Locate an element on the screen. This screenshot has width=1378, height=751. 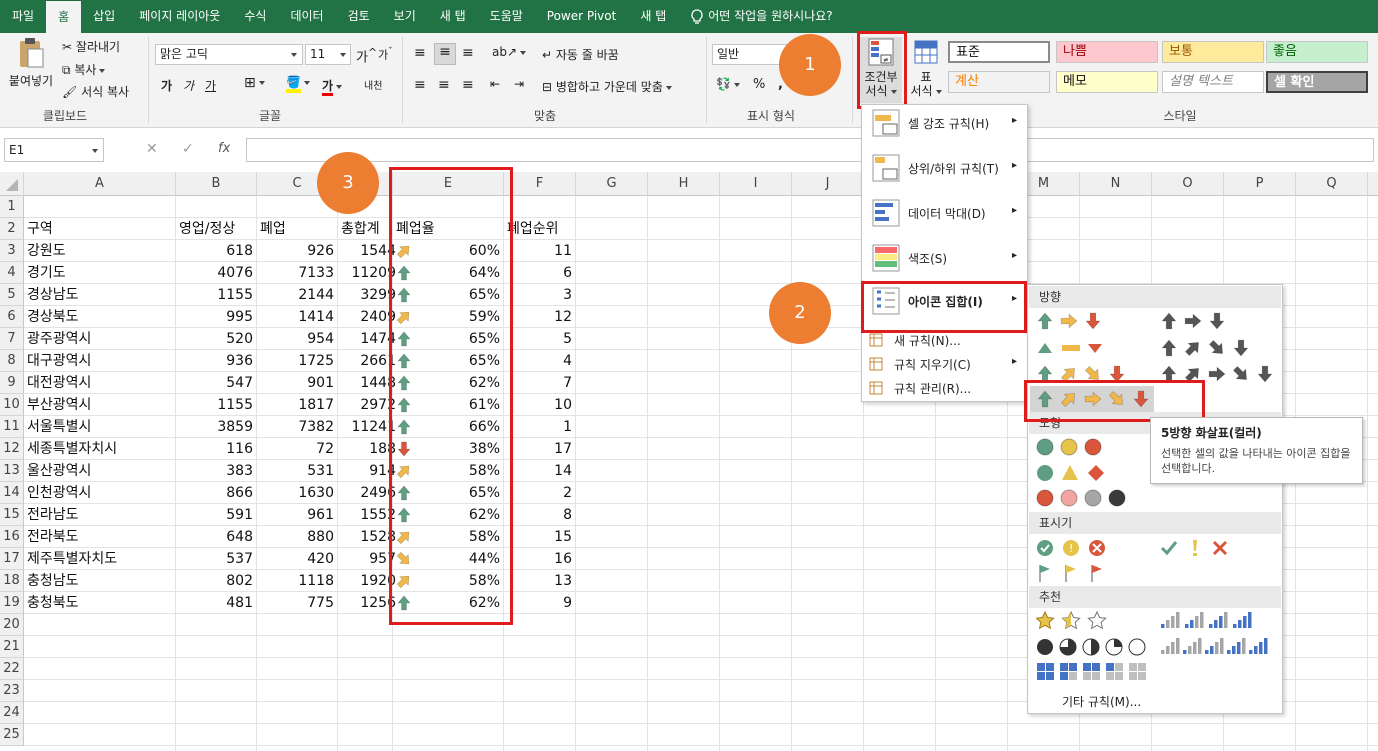
cf-menu-item-1: 셀 강조 규칙(H) is located at coordinates (948, 123).